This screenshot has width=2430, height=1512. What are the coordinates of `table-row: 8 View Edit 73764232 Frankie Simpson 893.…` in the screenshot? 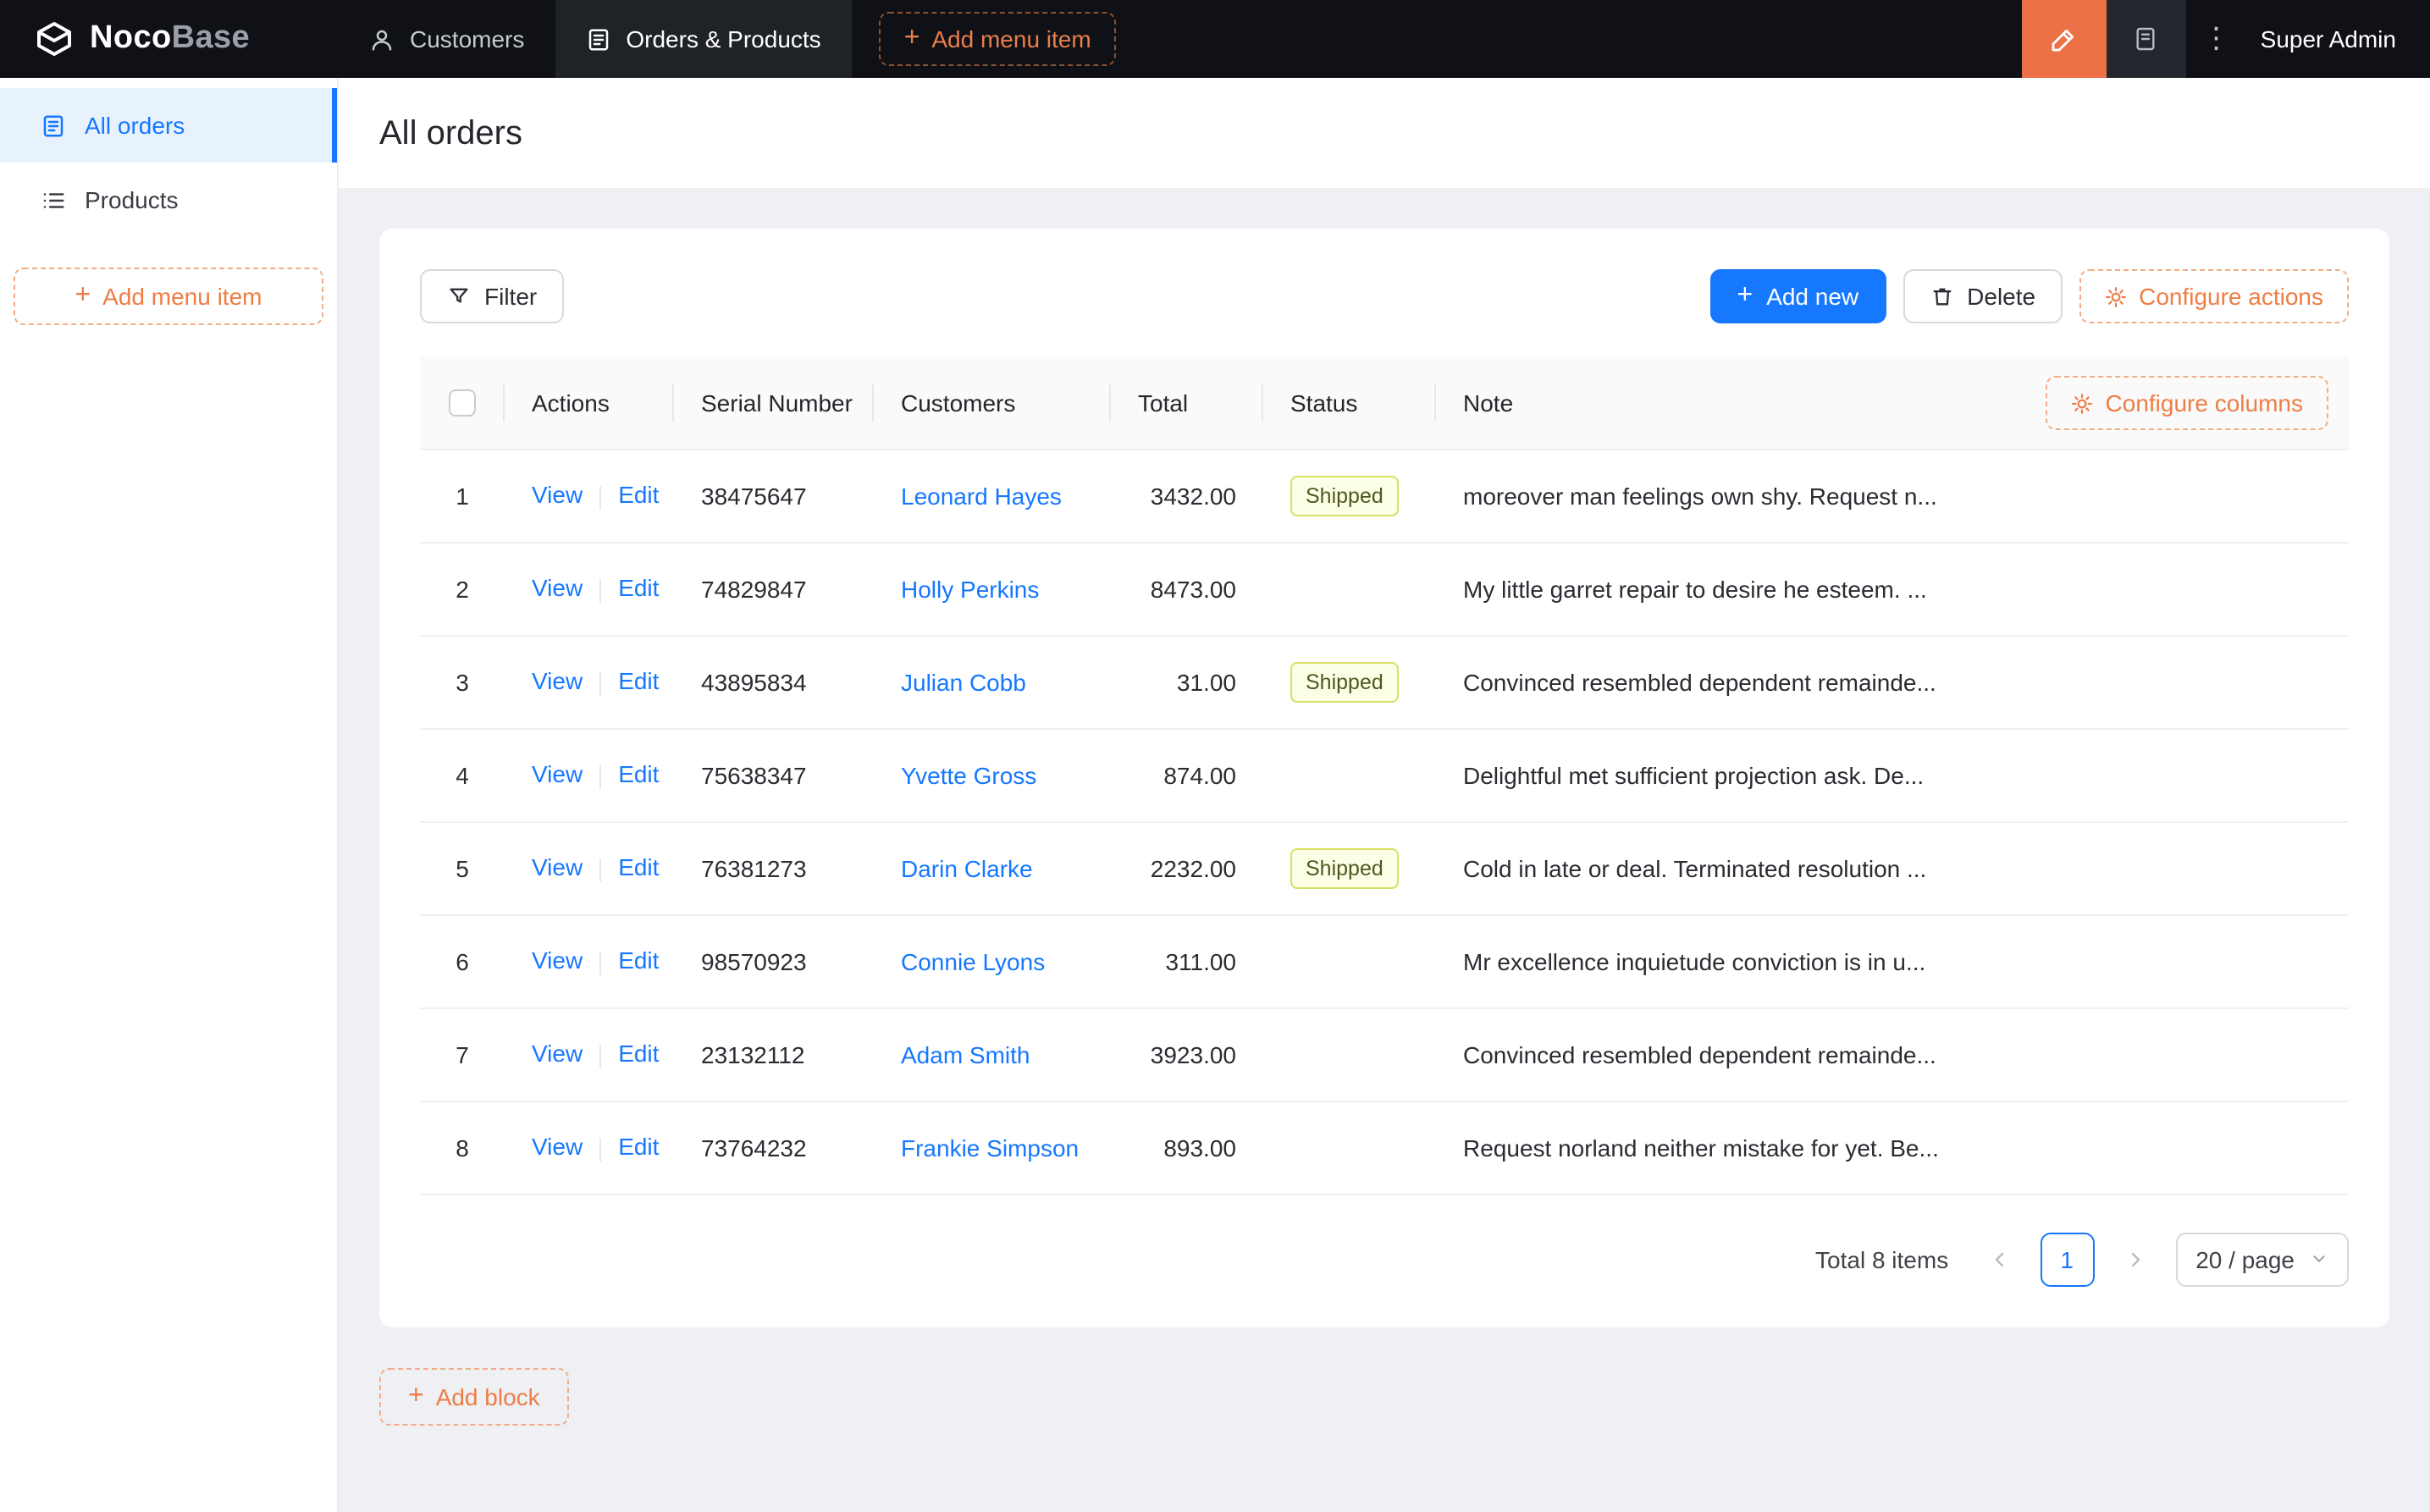 It's located at (1385, 1148).